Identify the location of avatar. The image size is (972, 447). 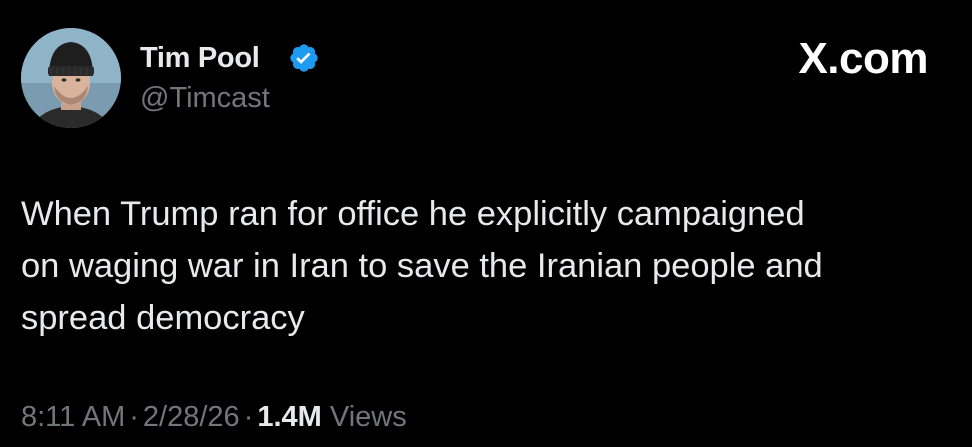
(71, 78).